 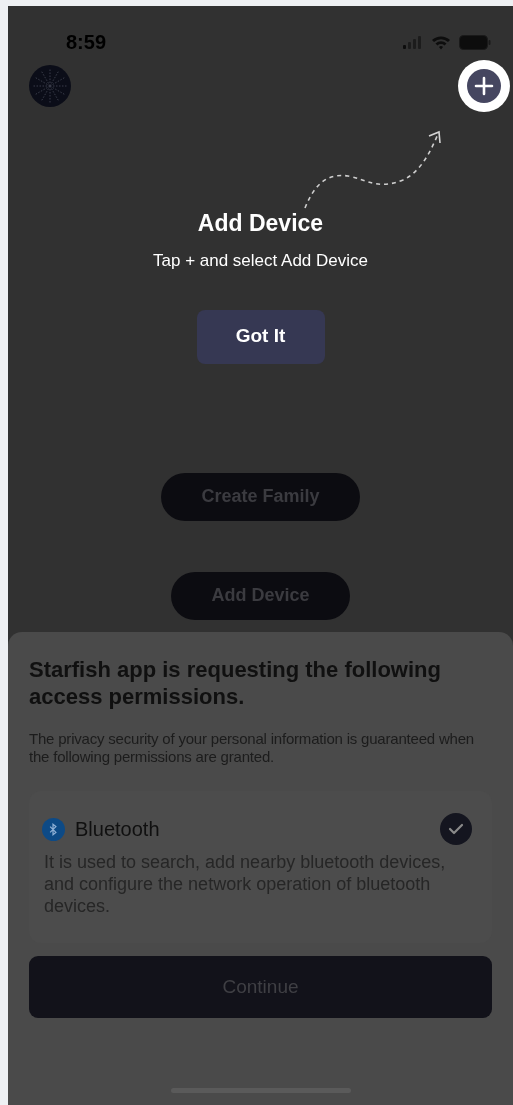 What do you see at coordinates (50, 86) in the screenshot?
I see `starburst-logo-icon` at bounding box center [50, 86].